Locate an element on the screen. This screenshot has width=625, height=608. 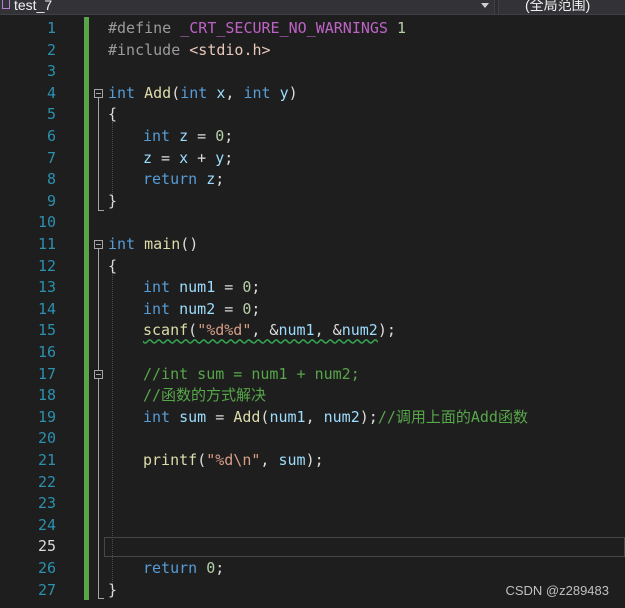
scope-dropdown: (全局范围) is located at coordinates (561, 7).